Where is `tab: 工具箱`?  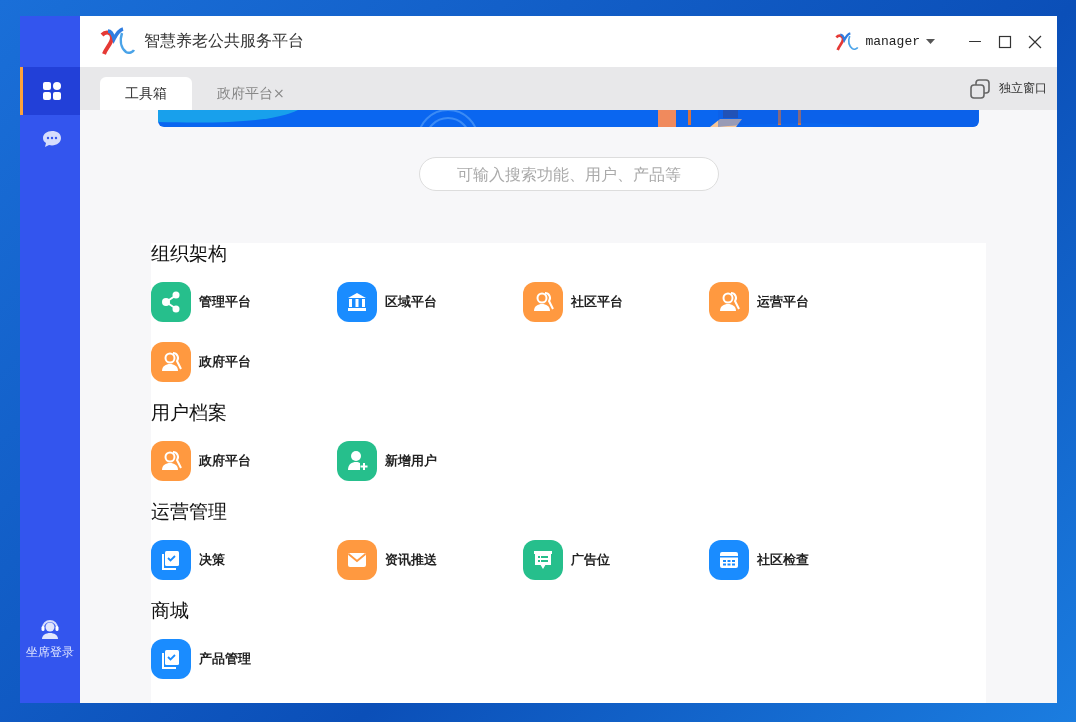 tab: 工具箱 is located at coordinates (146, 93).